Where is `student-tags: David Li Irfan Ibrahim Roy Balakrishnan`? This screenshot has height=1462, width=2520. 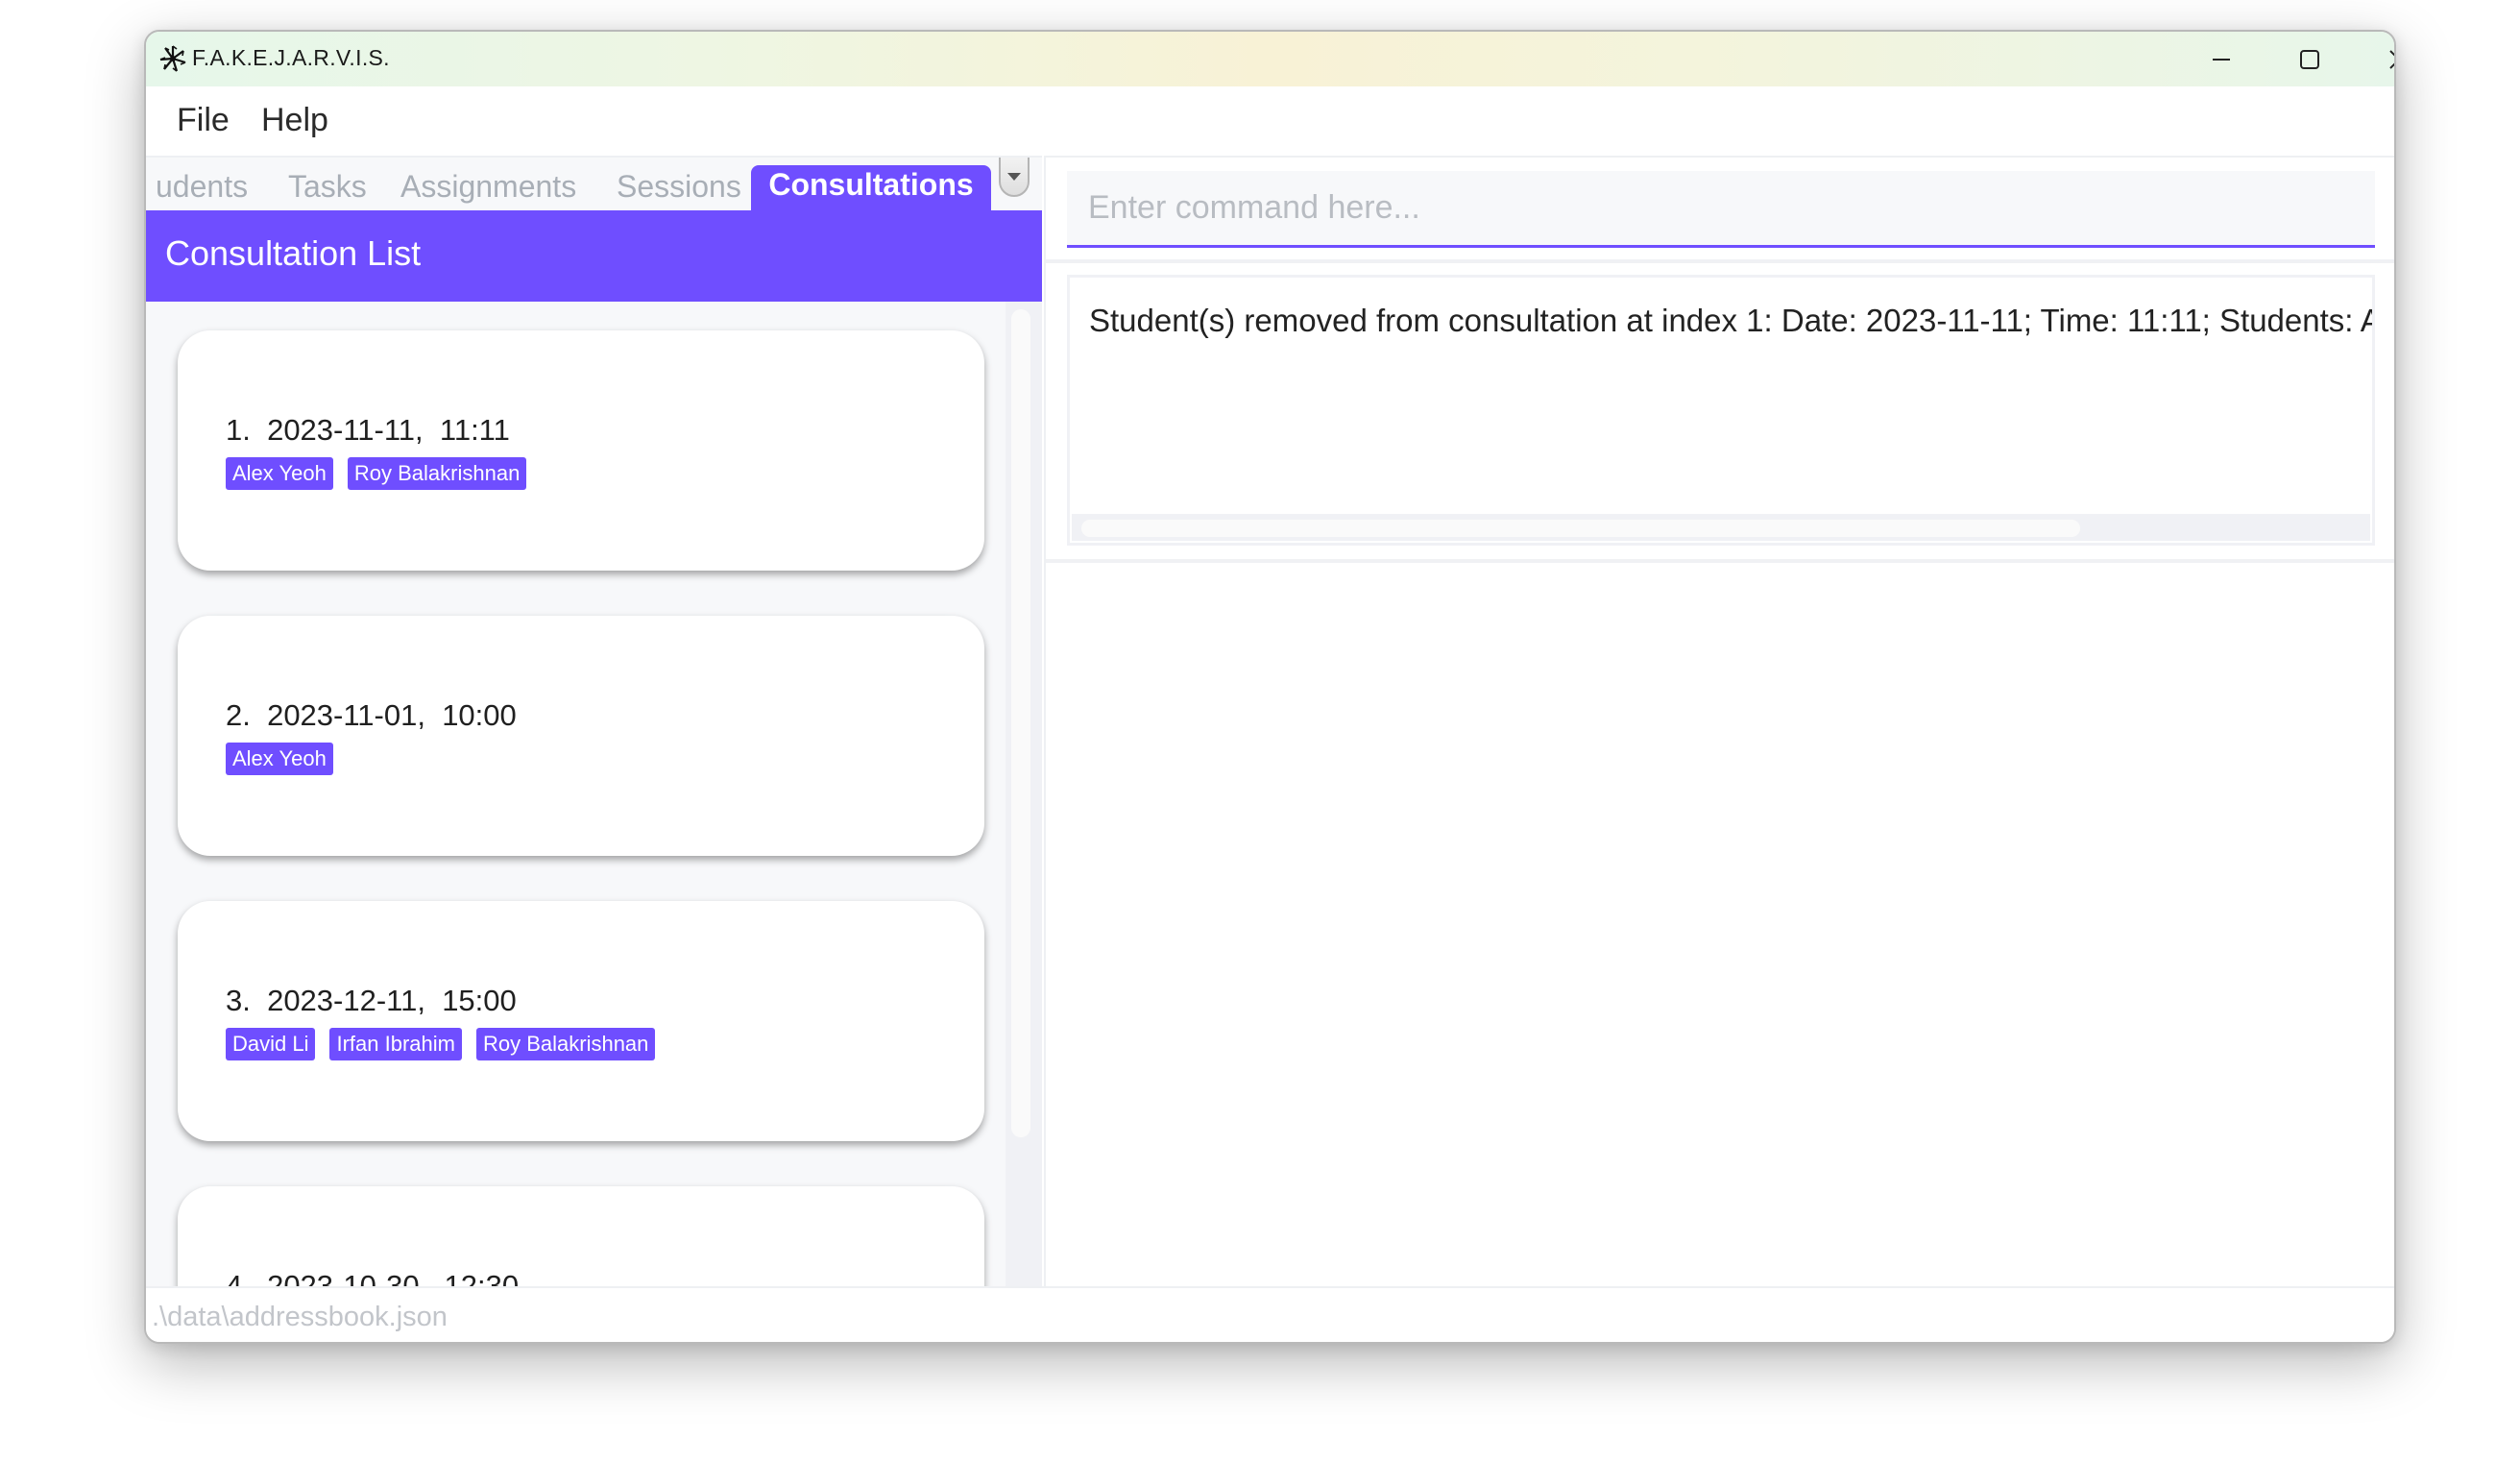 student-tags: David Li Irfan Ibrahim Roy Balakrishnan is located at coordinates (441, 1044).